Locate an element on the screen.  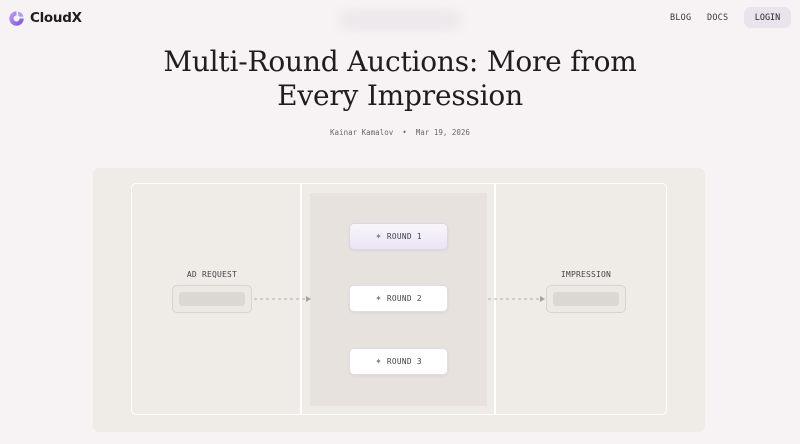
round-3-node: ✦ ROUND 3 is located at coordinates (398, 361).